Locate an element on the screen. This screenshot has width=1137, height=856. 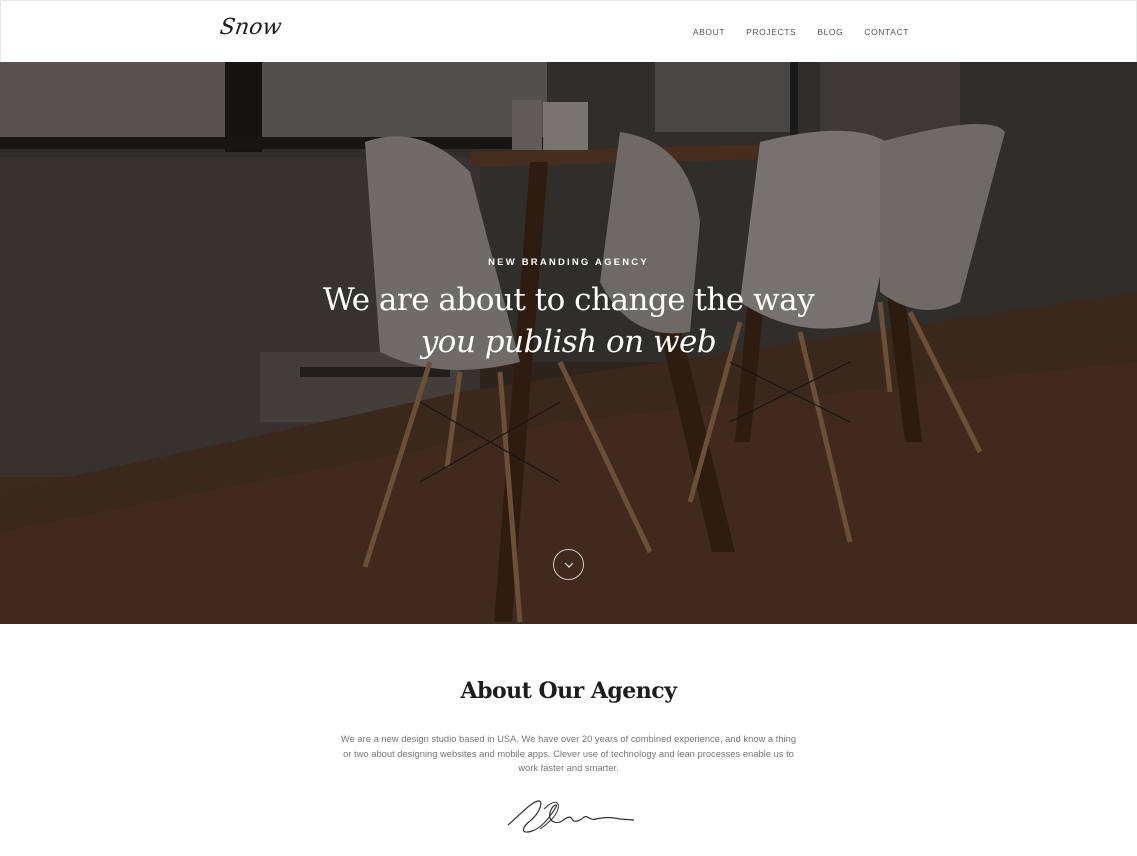
main-nav: ABOUT PROJECTS BLOG CONTACT is located at coordinates (801, 32).